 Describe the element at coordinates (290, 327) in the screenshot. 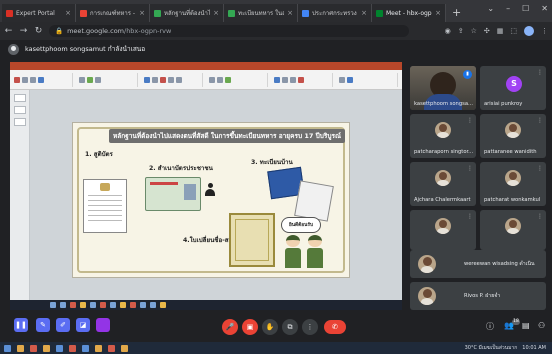

I see `present-icon: ⧉` at that location.